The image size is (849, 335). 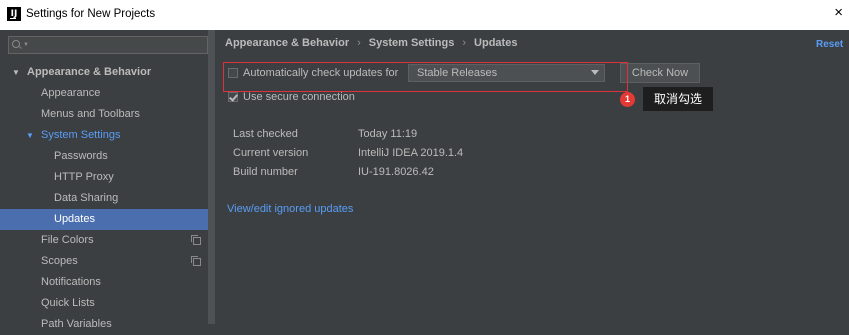 What do you see at coordinates (14, 14) in the screenshot?
I see `intellij-logo-icon: IJ` at bounding box center [14, 14].